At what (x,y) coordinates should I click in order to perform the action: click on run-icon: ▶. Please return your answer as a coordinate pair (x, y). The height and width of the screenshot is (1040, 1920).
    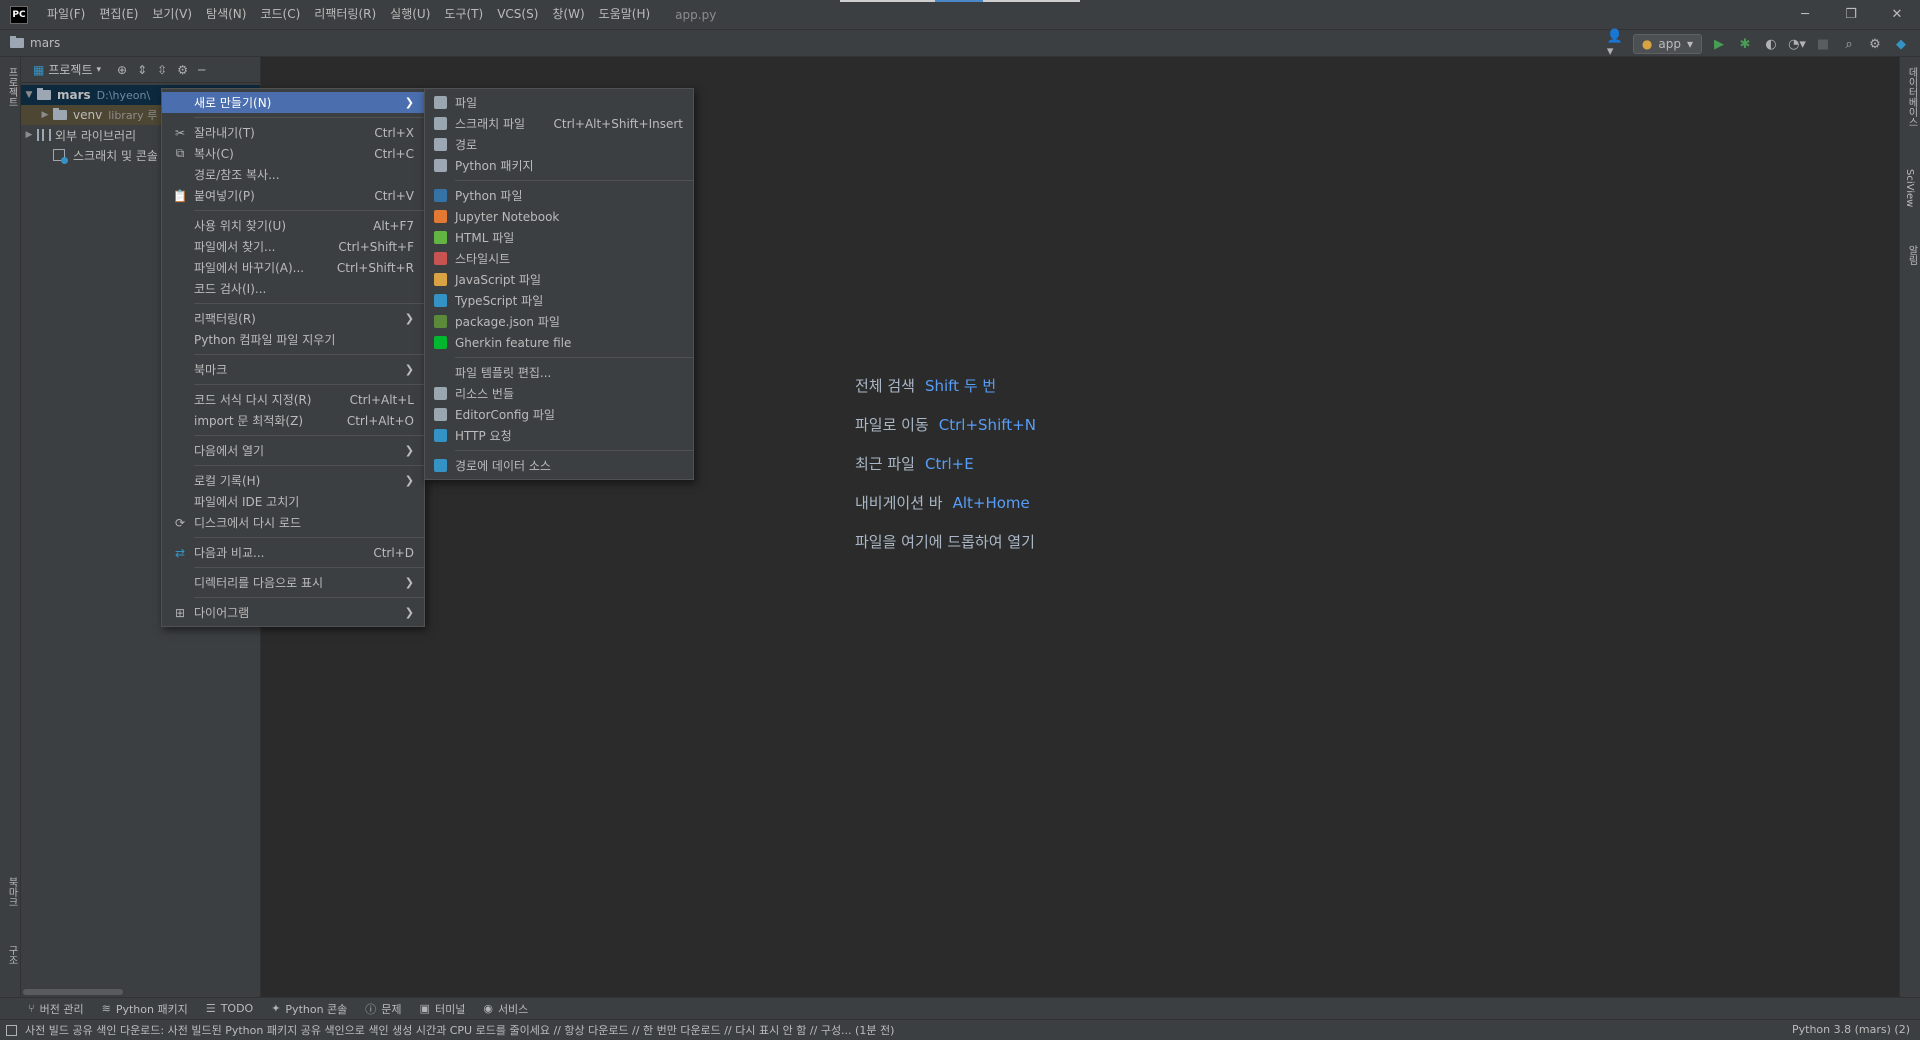
    Looking at the image, I should click on (1719, 44).